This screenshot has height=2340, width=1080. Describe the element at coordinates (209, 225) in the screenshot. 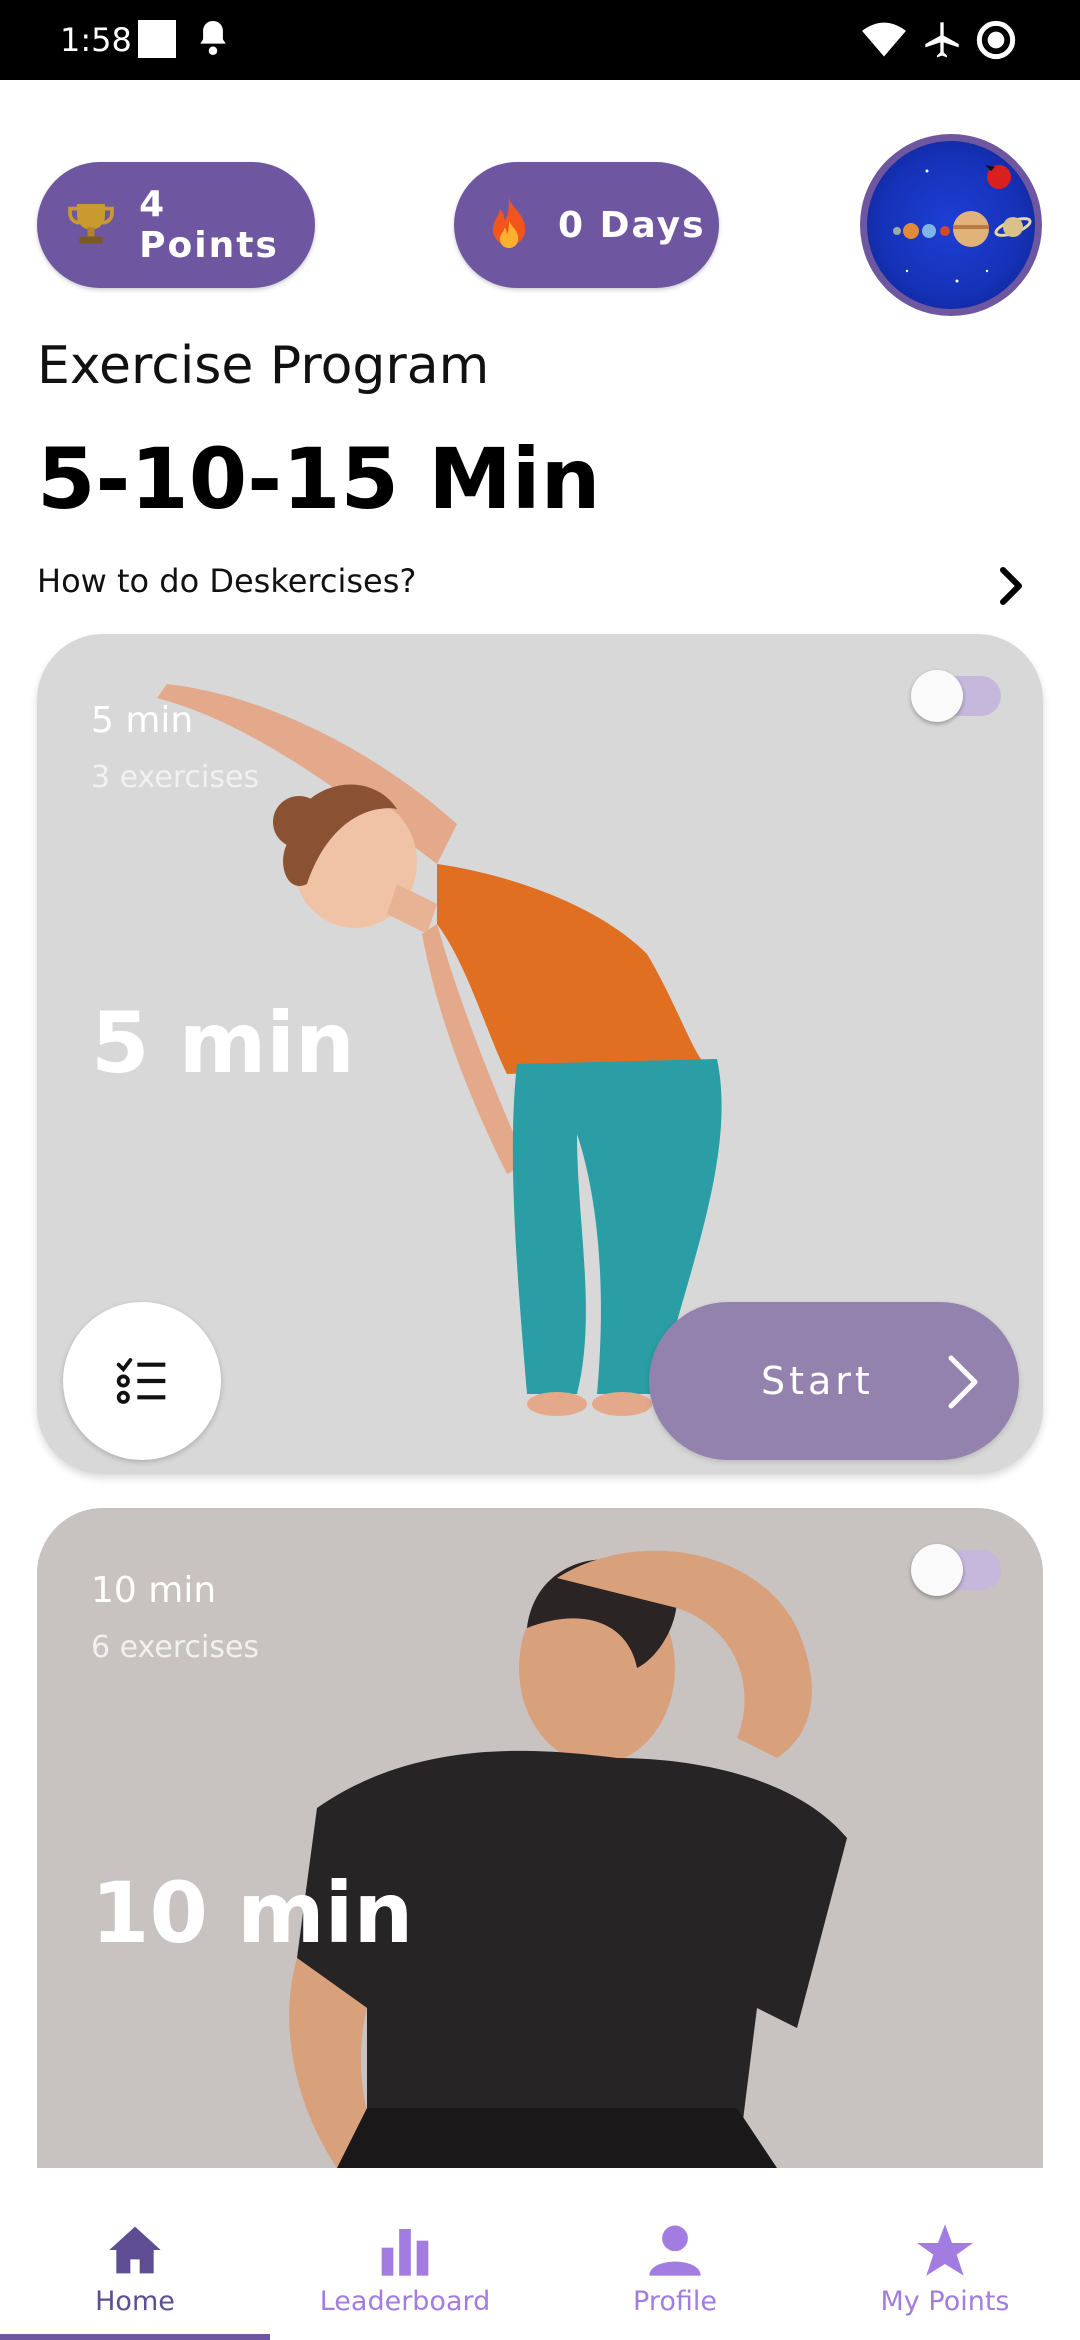

I see `points-label: 4 Points` at that location.